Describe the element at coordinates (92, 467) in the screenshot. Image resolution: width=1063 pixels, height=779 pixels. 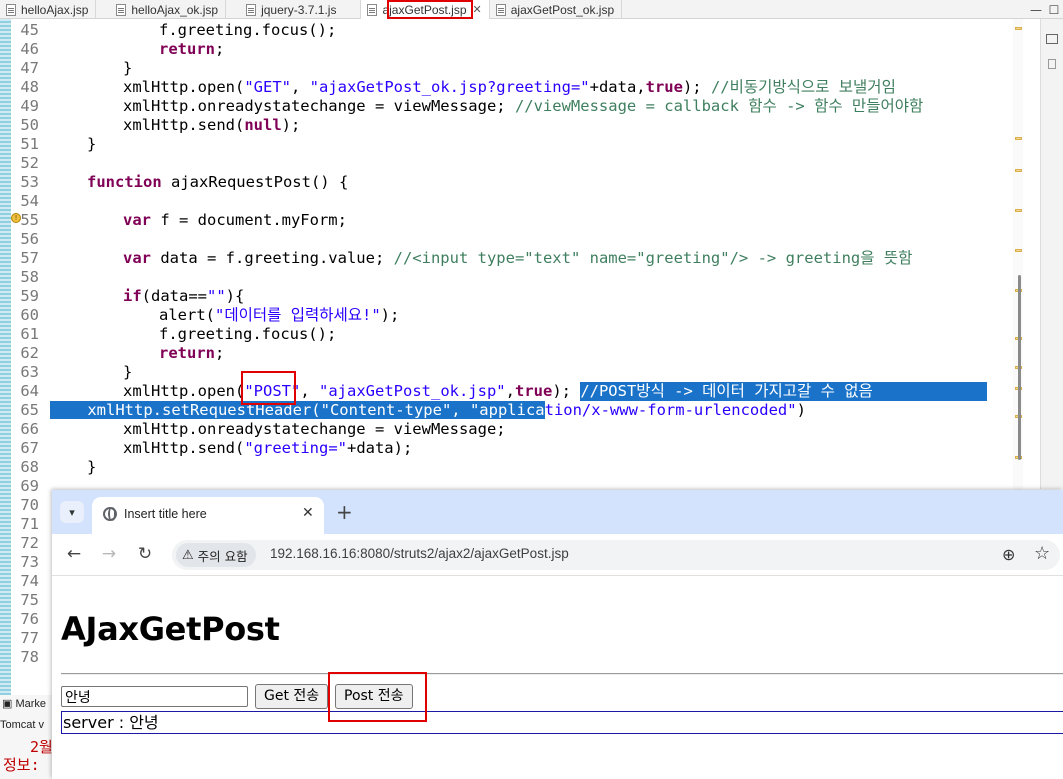
I see `code-line-68: }` at that location.